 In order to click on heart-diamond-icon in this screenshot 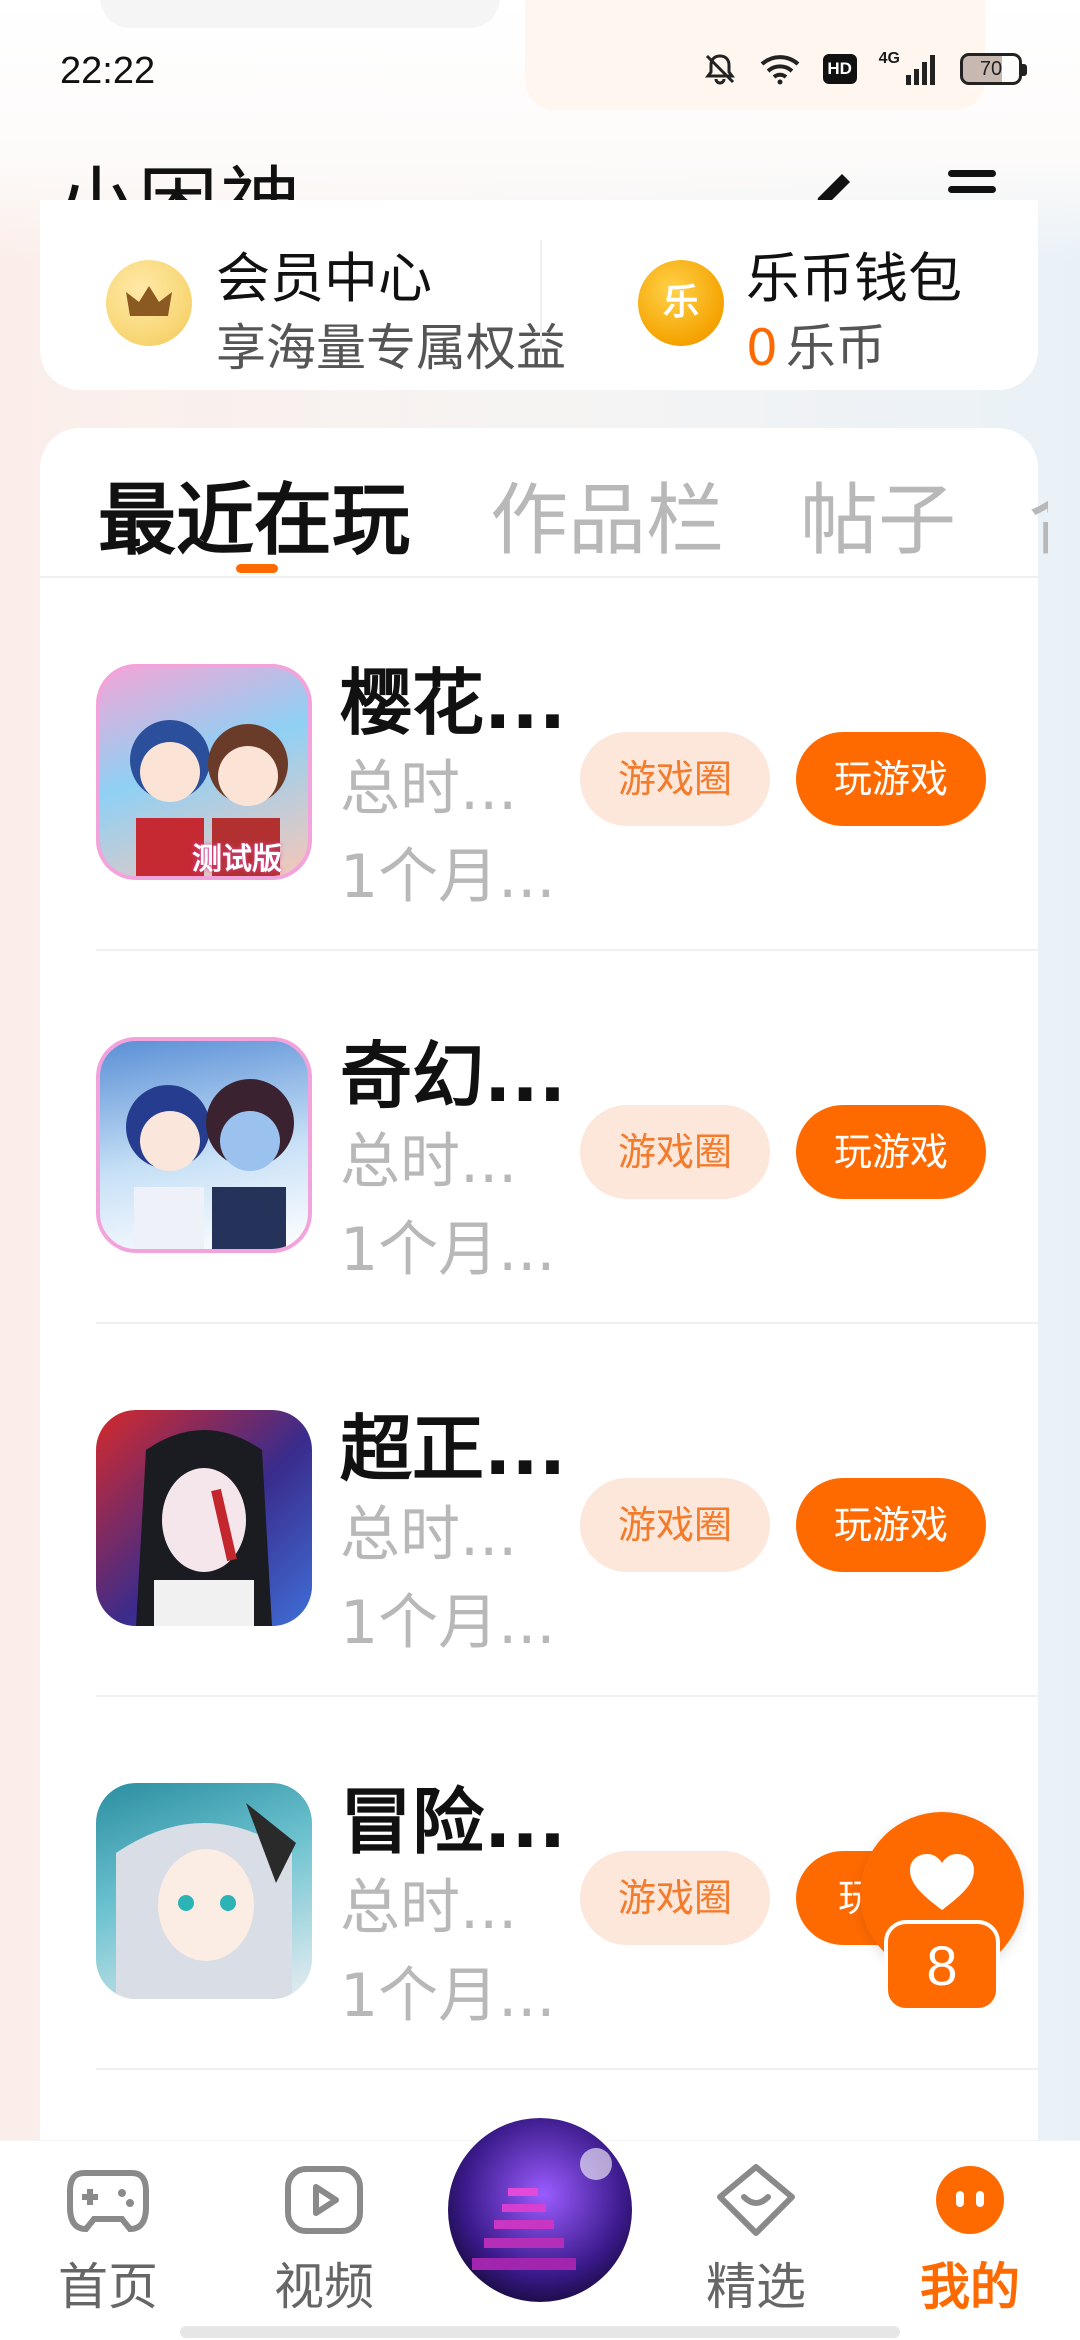, I will do `click(756, 2200)`.